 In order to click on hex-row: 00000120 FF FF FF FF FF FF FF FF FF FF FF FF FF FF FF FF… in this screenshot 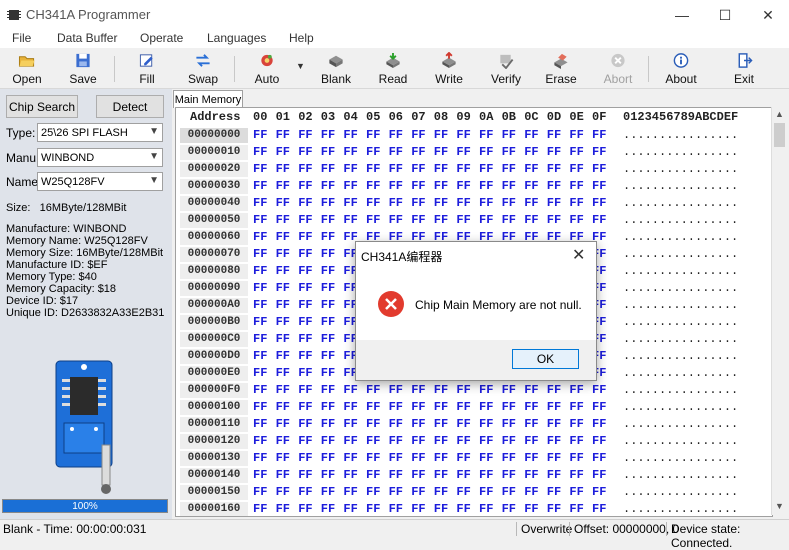, I will do `click(474, 441)`.